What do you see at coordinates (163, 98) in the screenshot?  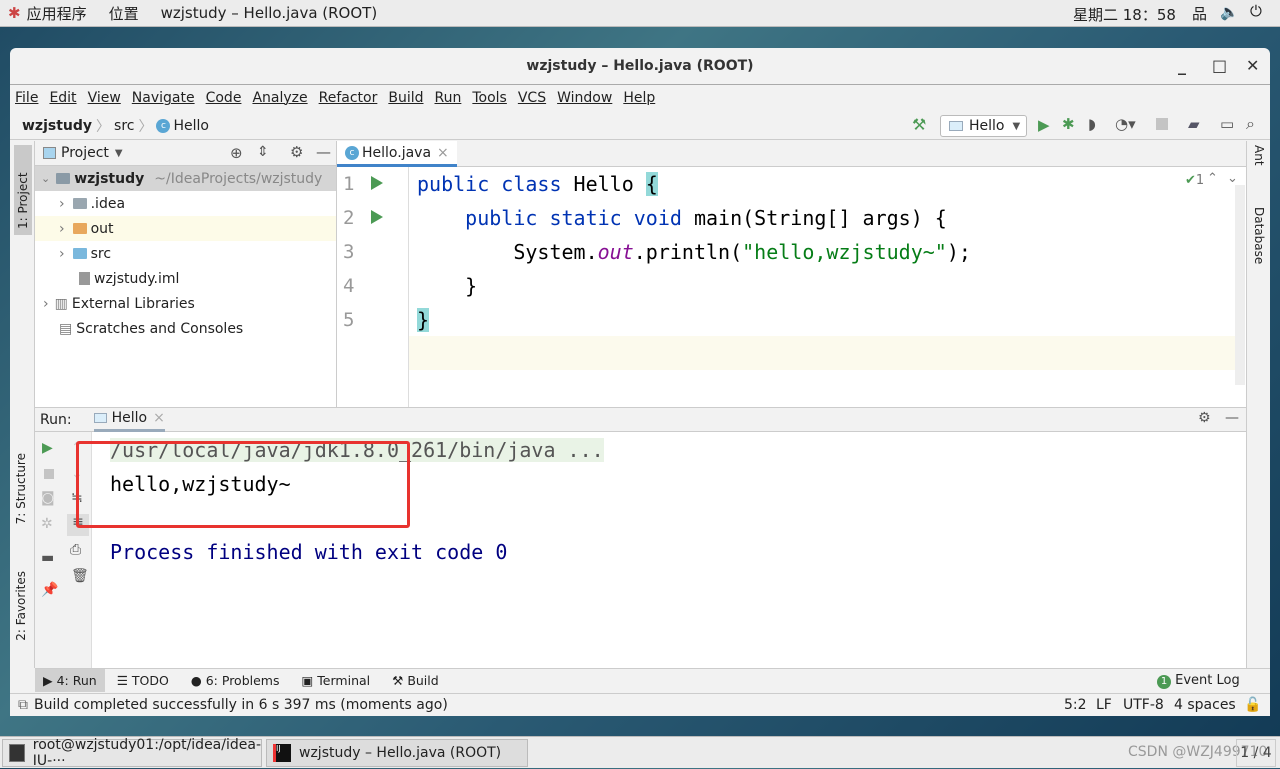 I see `menu-navigate: Navigate` at bounding box center [163, 98].